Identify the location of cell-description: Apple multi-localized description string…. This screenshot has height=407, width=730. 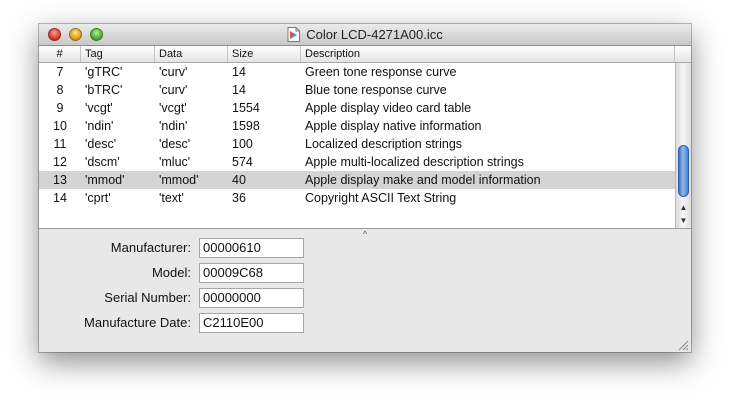
(414, 162).